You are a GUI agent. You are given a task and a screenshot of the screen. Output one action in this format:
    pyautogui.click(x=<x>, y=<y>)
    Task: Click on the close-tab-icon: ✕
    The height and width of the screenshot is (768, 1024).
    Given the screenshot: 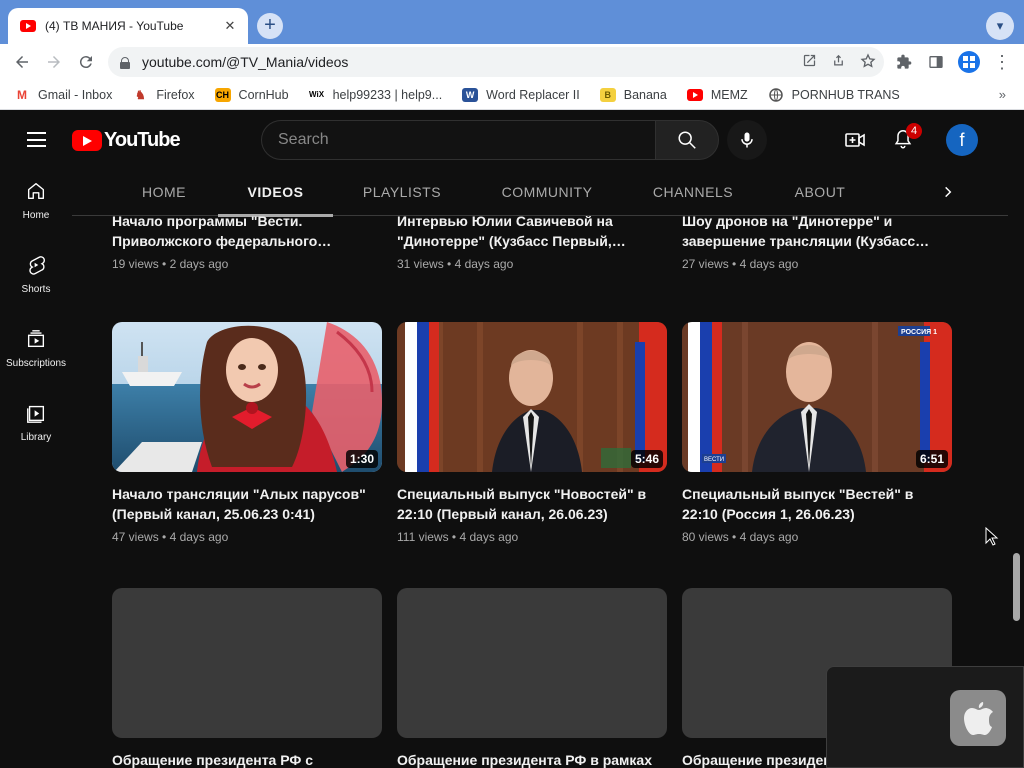 What is the action you would take?
    pyautogui.click(x=230, y=26)
    